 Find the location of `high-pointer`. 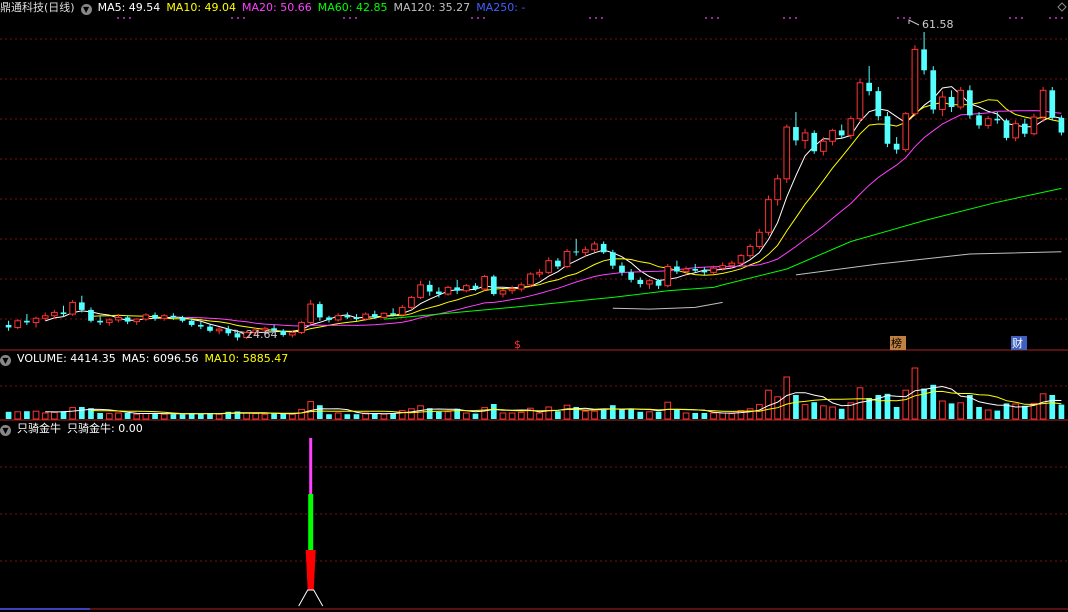

high-pointer is located at coordinates (914, 22).